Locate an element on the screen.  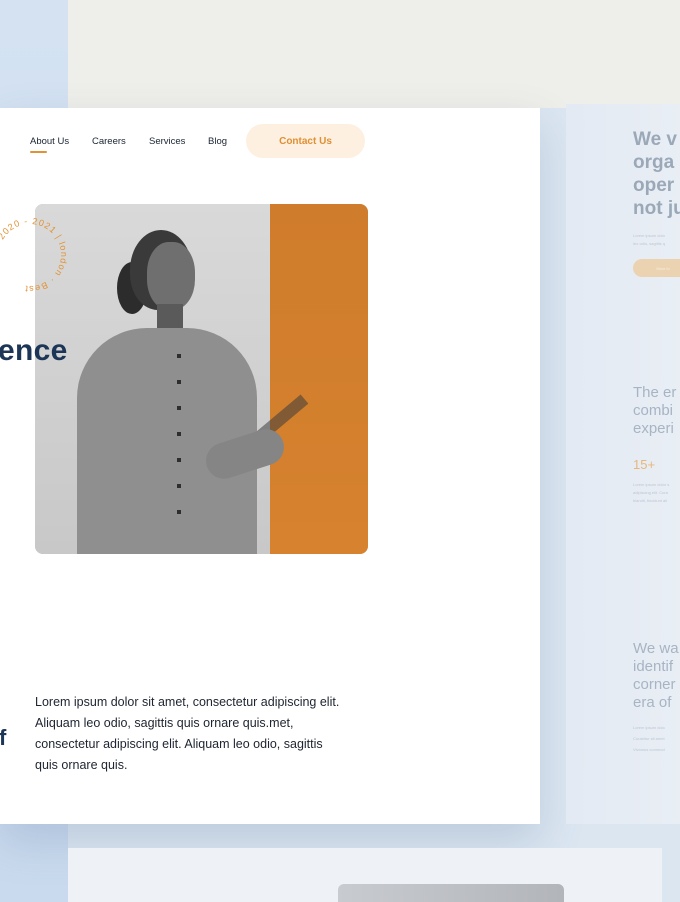
section-heading-fragment: f is located at coordinates (3, 737).